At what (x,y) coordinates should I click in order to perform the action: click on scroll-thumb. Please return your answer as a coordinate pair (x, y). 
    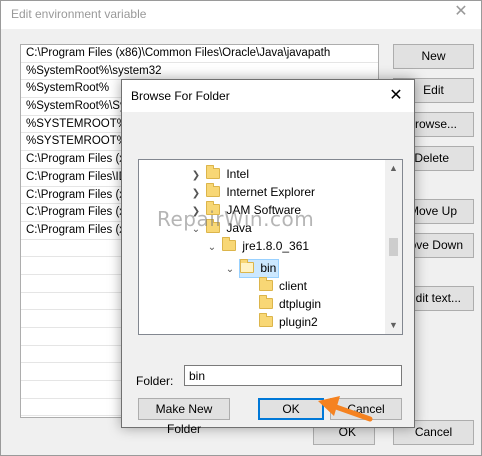
    Looking at the image, I should click on (393, 247).